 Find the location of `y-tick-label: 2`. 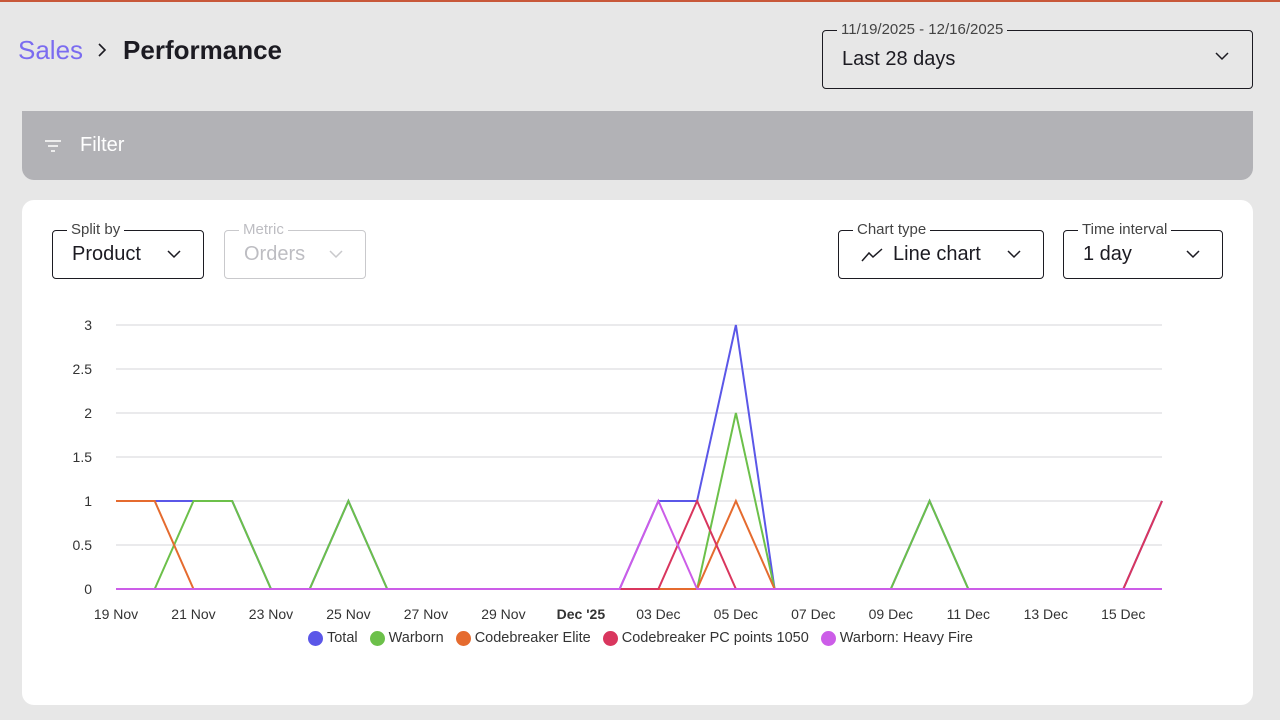

y-tick-label: 2 is located at coordinates (88, 413).